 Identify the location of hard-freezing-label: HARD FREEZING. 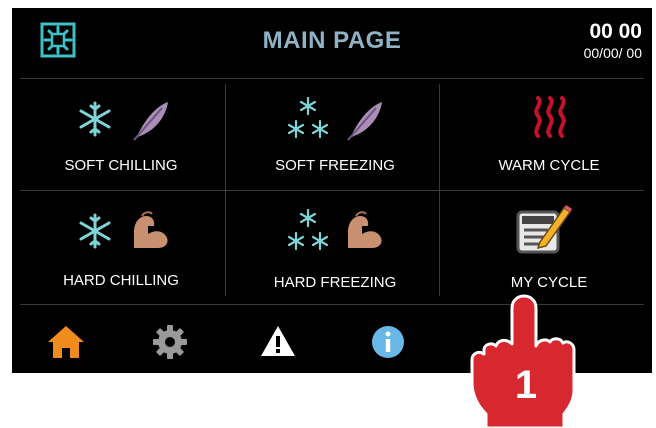
(335, 282).